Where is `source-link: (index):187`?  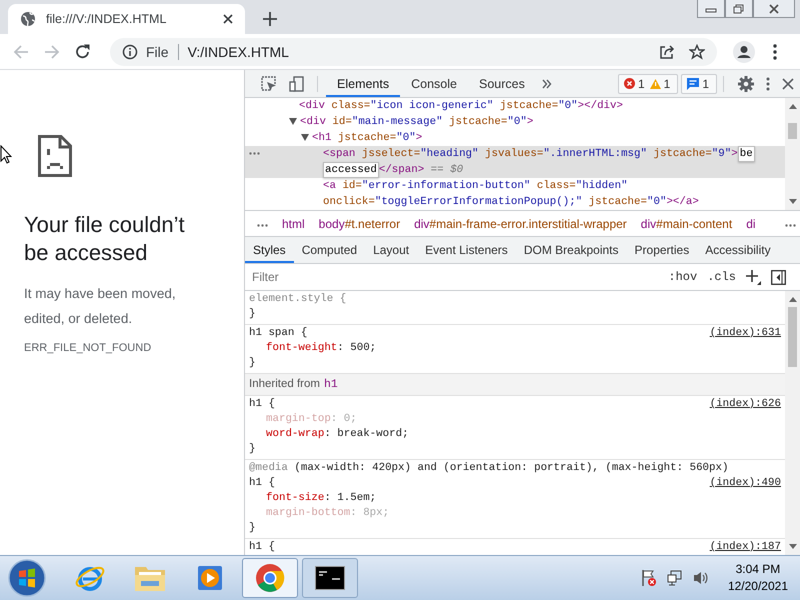
source-link: (index):187 is located at coordinates (745, 547).